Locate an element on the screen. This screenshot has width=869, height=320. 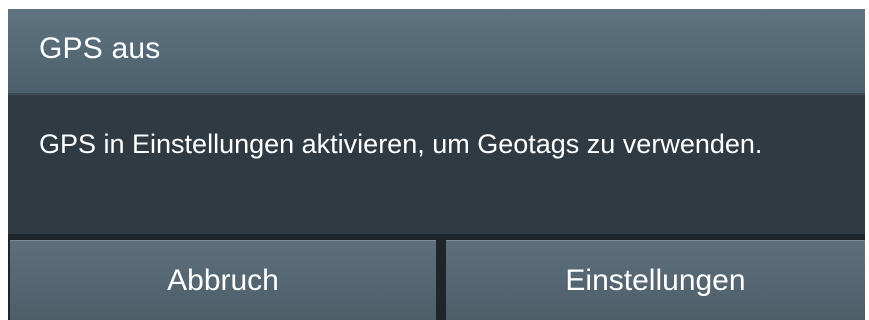
settings-button: Einstellungen is located at coordinates (655, 280).